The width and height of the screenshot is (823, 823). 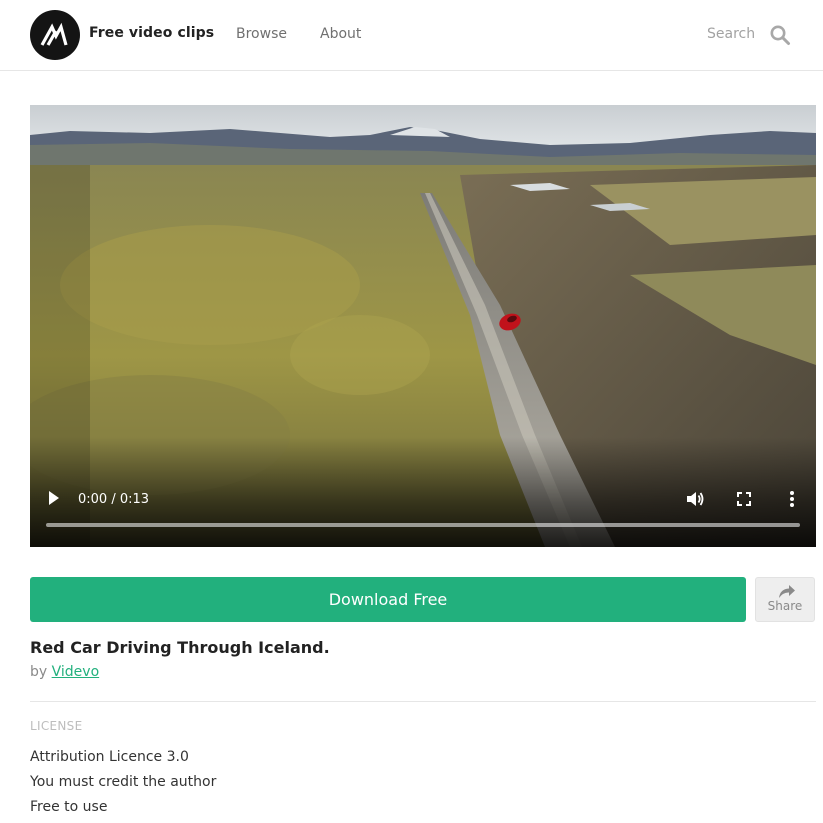 What do you see at coordinates (423, 525) in the screenshot?
I see `video-progress-bar` at bounding box center [423, 525].